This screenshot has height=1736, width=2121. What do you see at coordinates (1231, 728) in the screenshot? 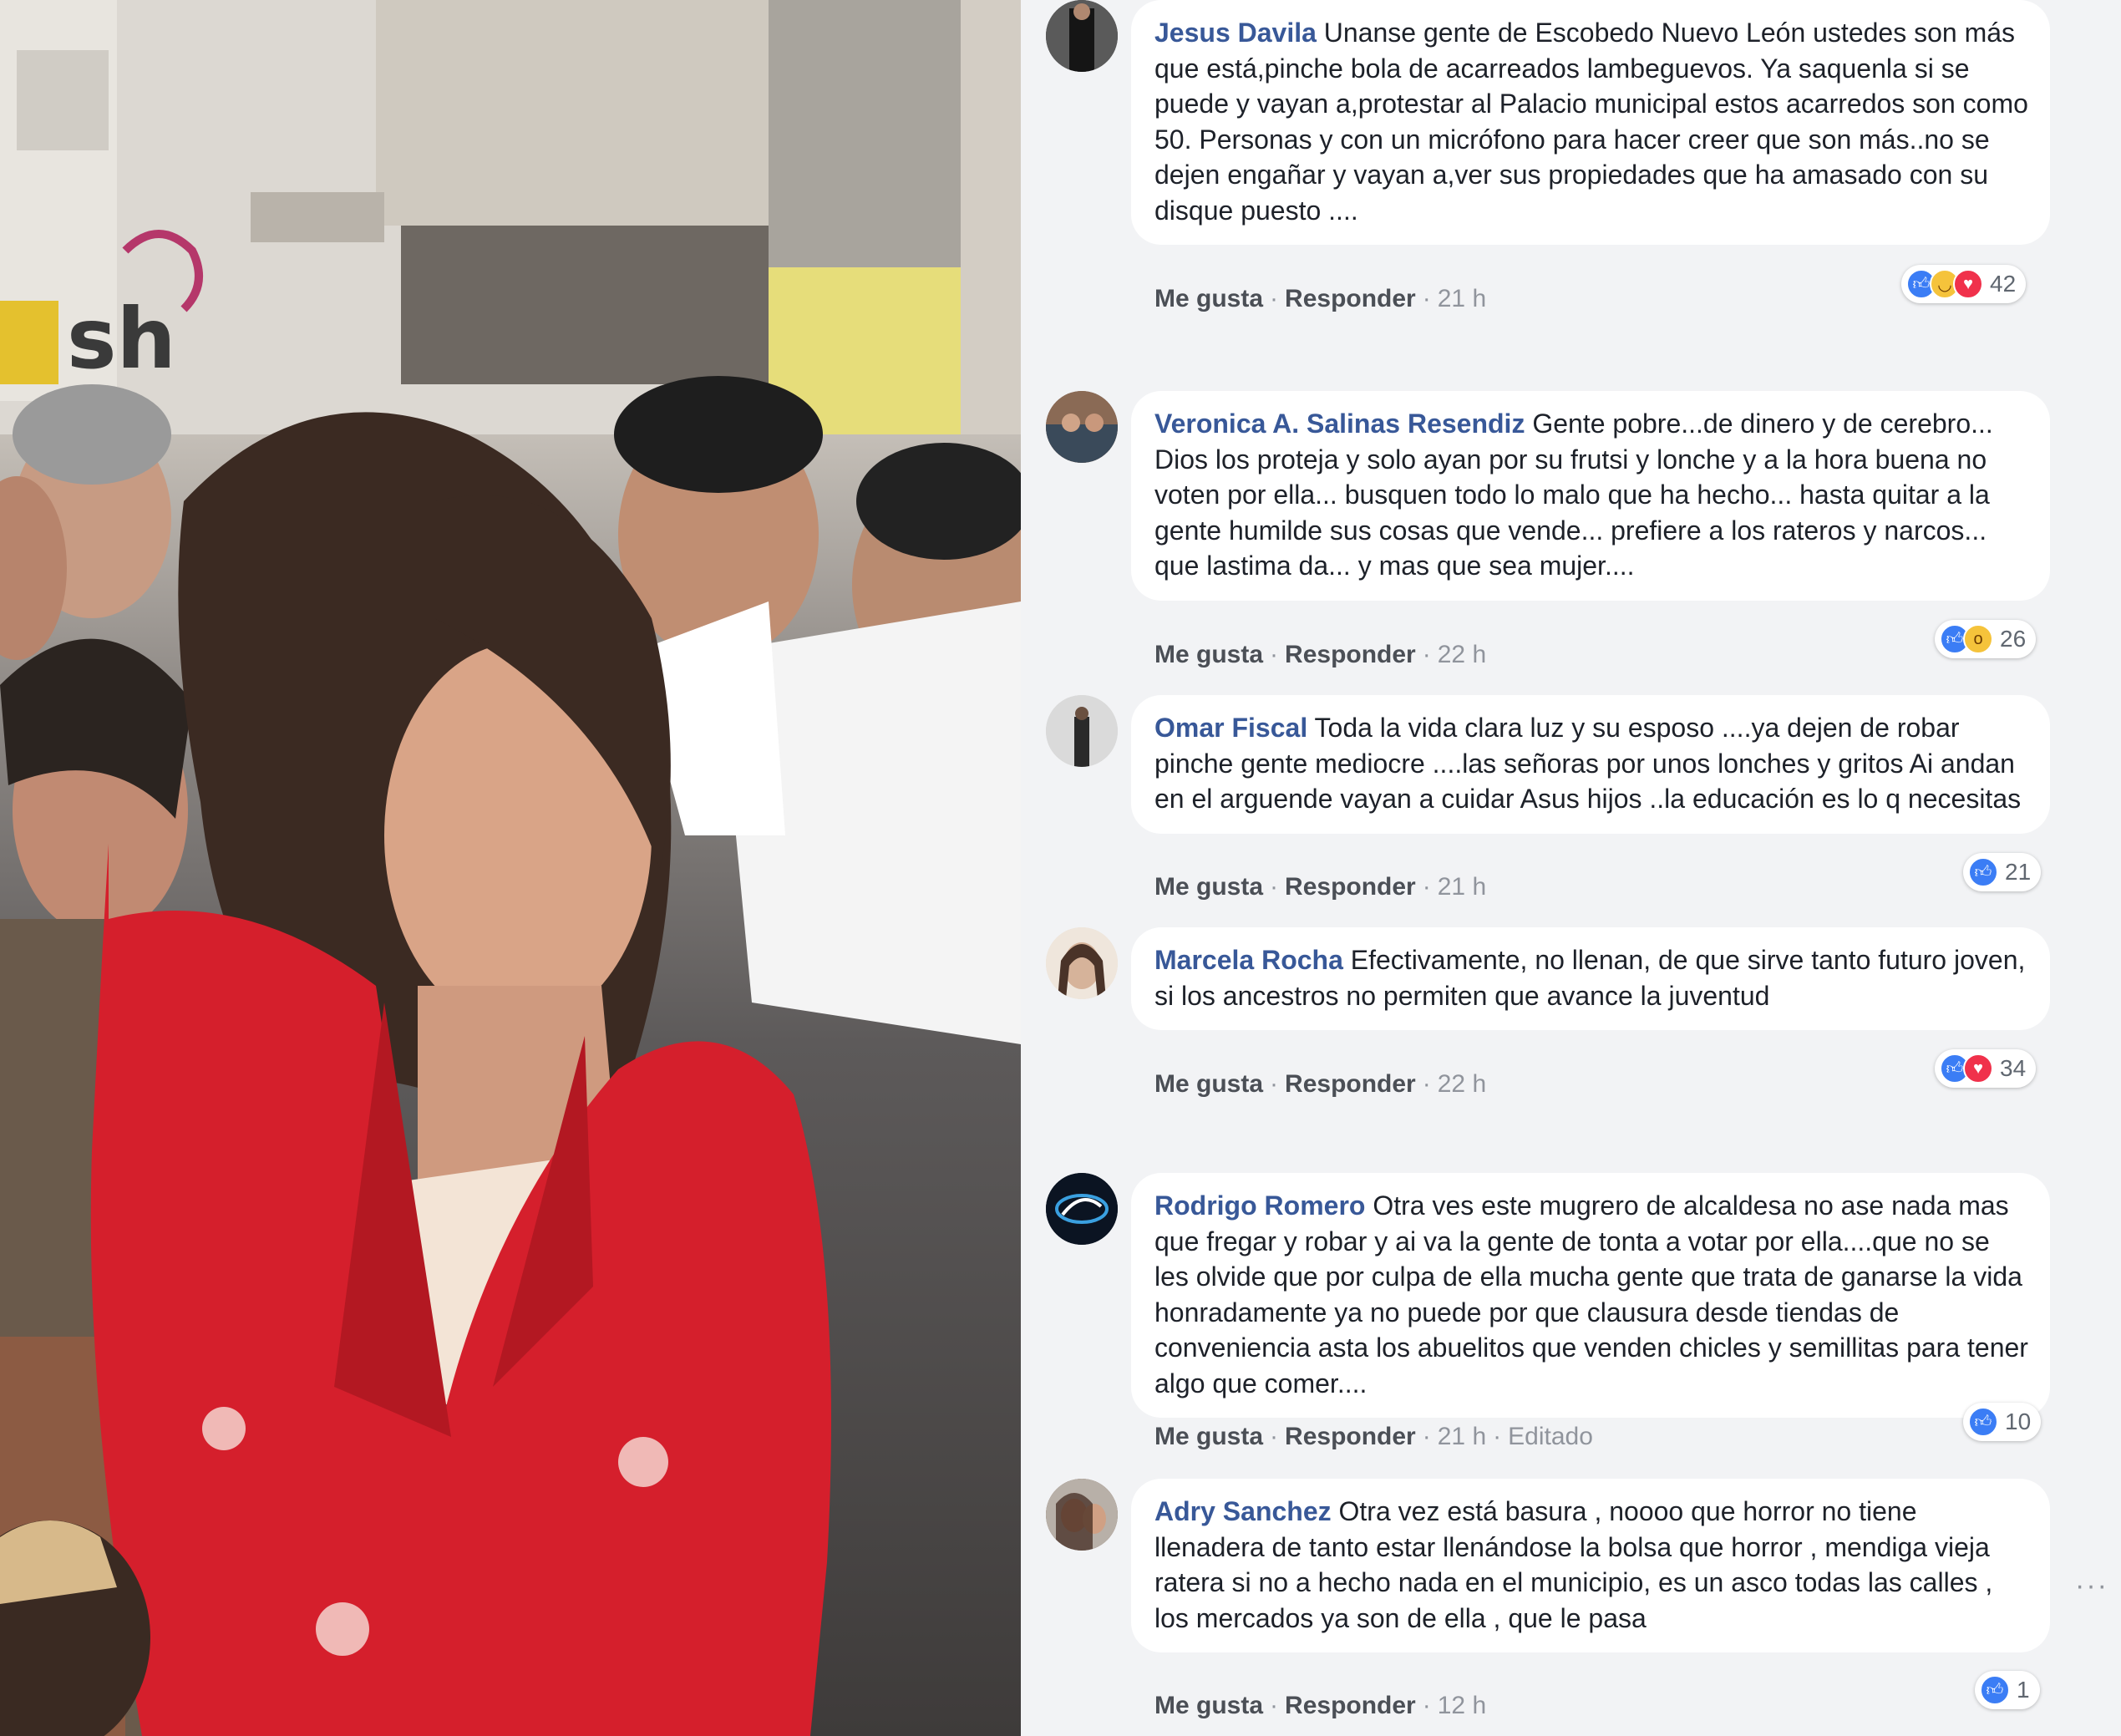
I see `comment-author: Omar Fiscal` at bounding box center [1231, 728].